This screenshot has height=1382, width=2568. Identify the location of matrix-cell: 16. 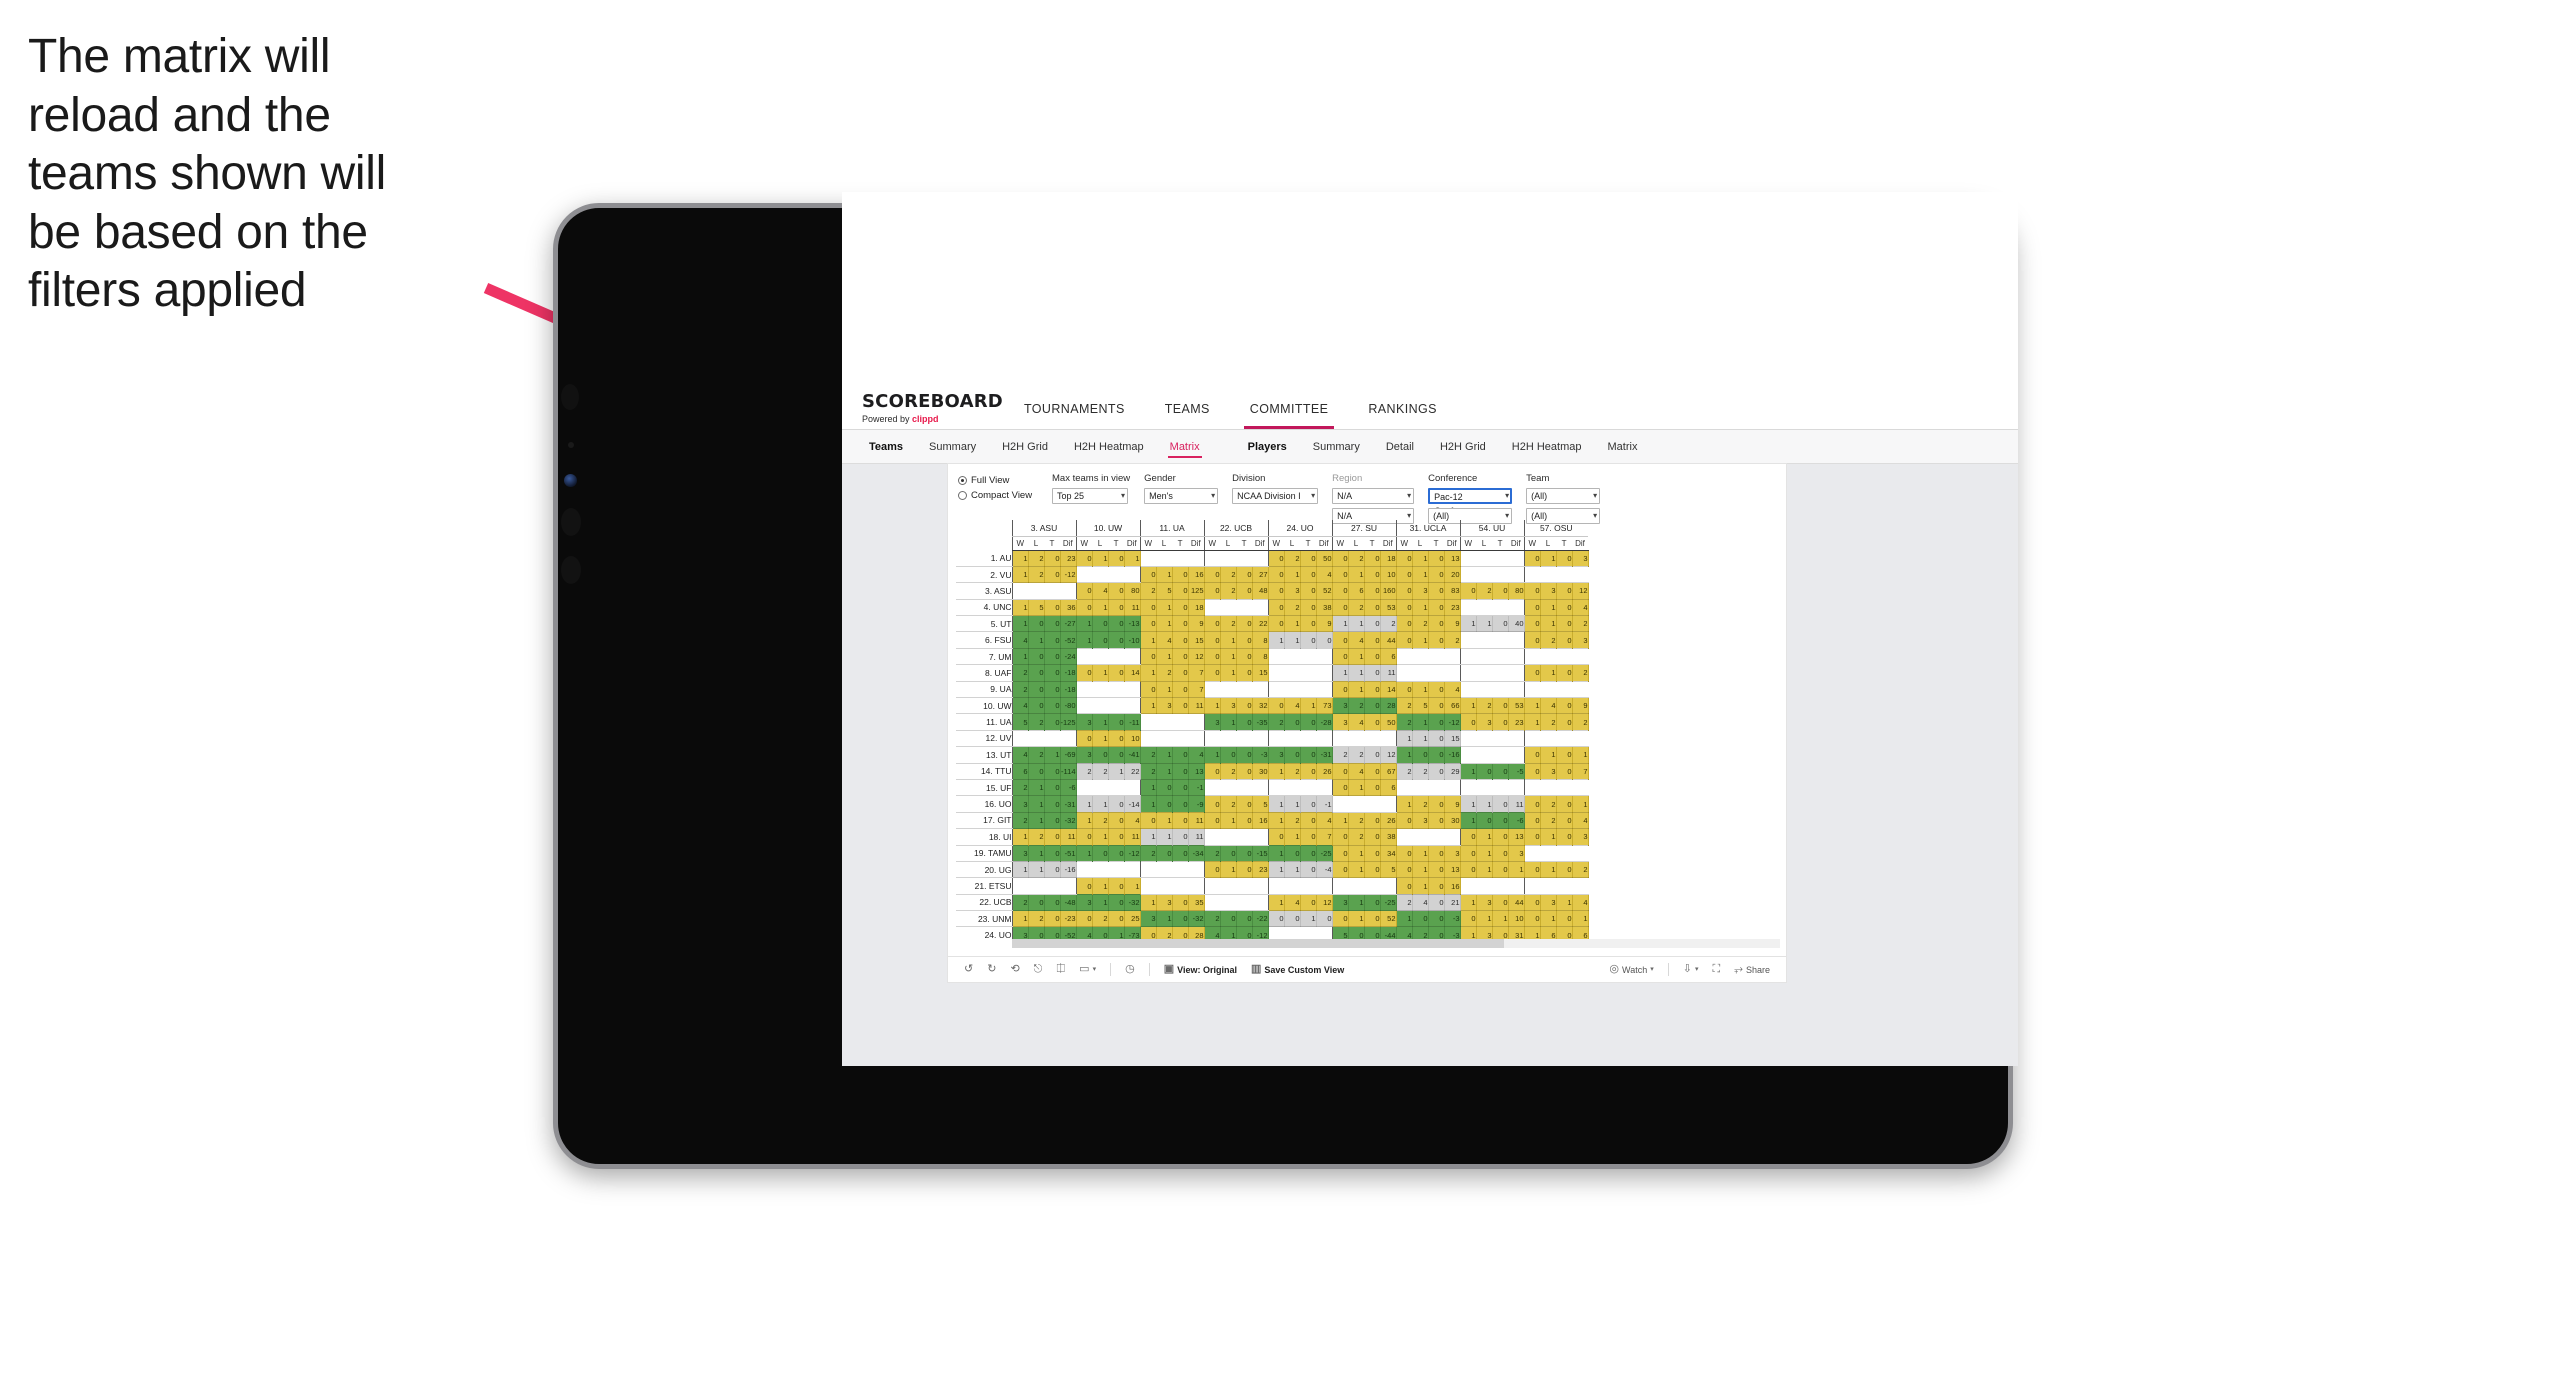
(1196, 575).